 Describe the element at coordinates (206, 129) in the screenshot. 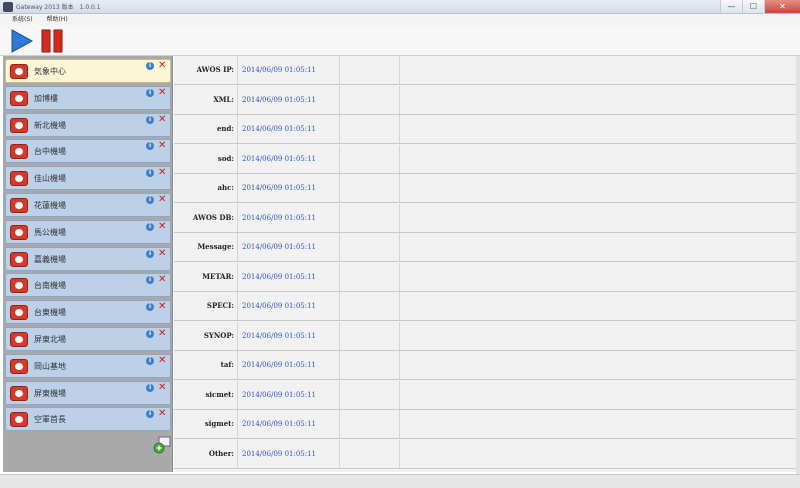

I see `row-name: end:` at that location.